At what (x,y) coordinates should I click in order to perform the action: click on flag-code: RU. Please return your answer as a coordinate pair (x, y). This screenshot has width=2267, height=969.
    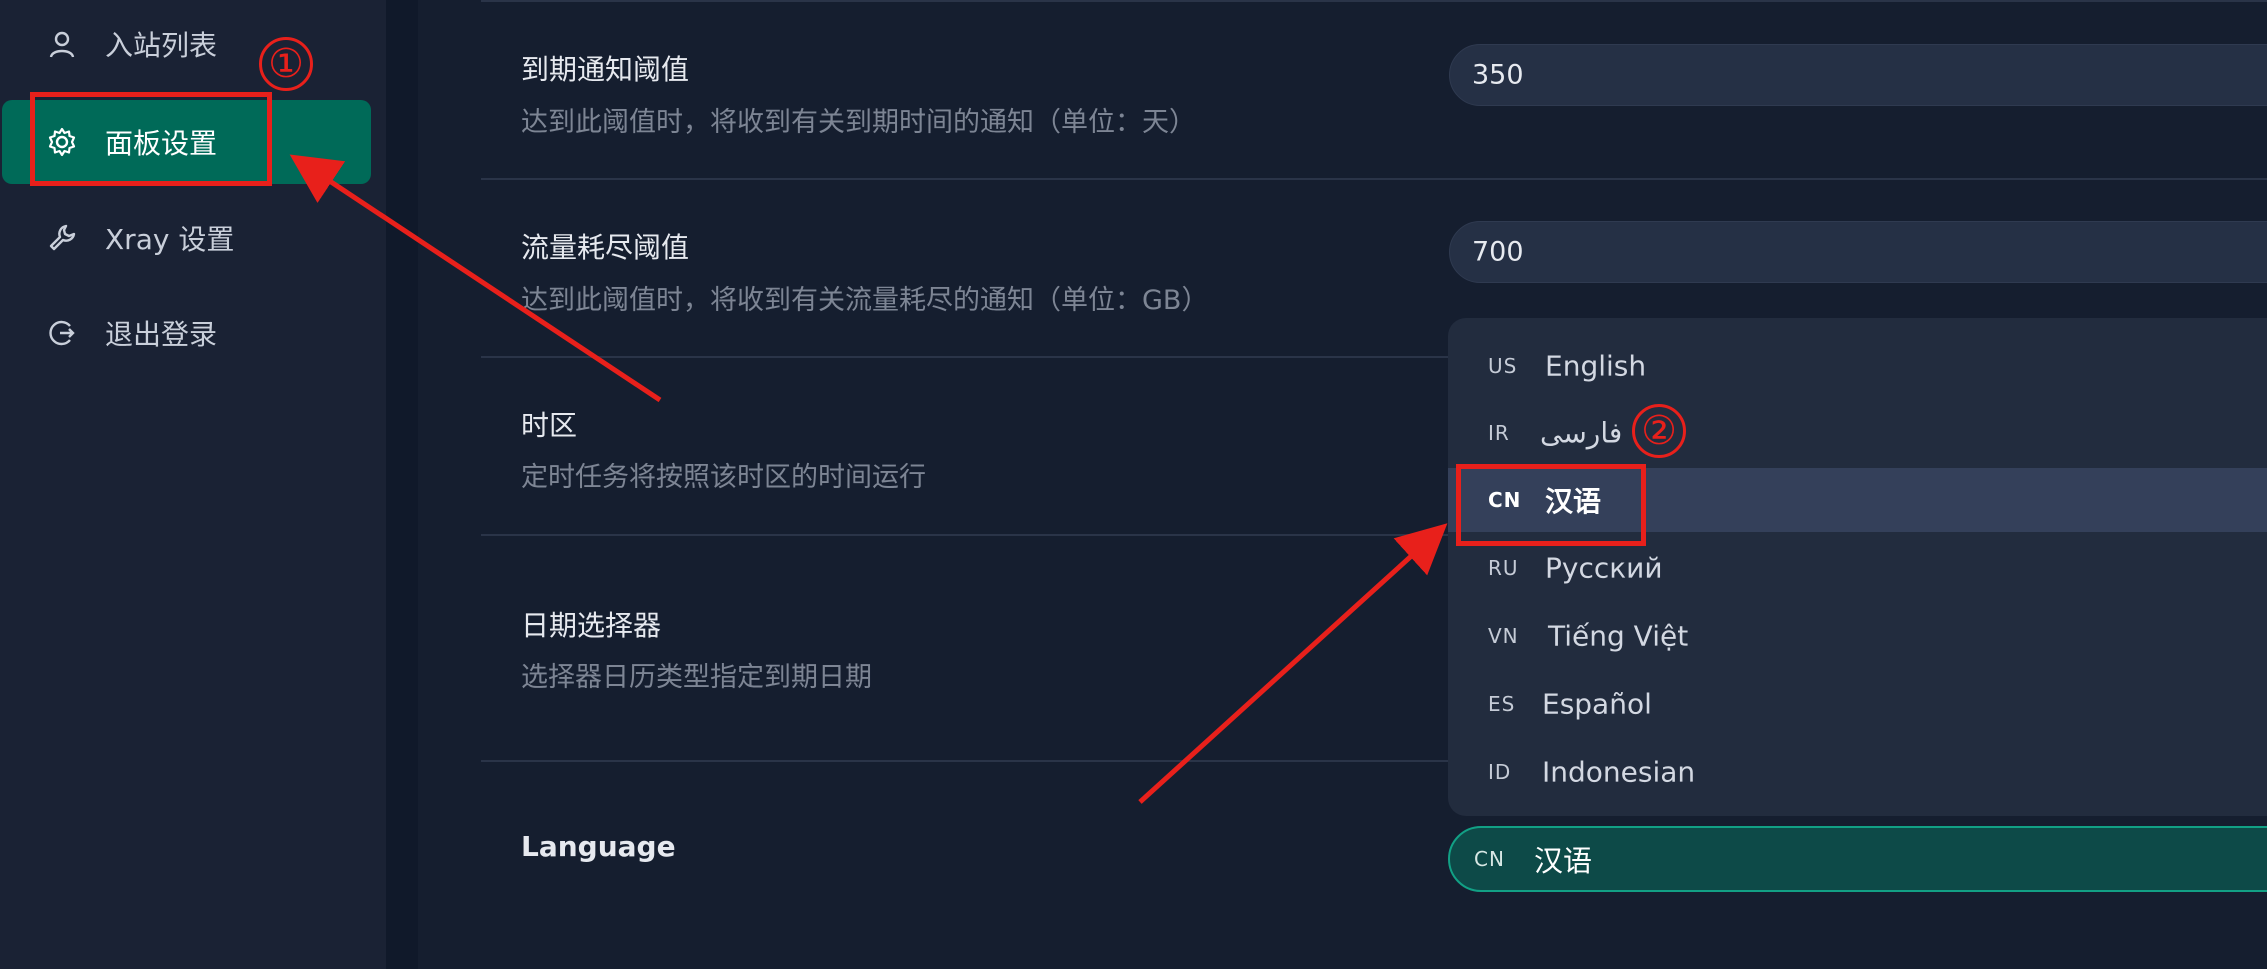
    Looking at the image, I should click on (1503, 568).